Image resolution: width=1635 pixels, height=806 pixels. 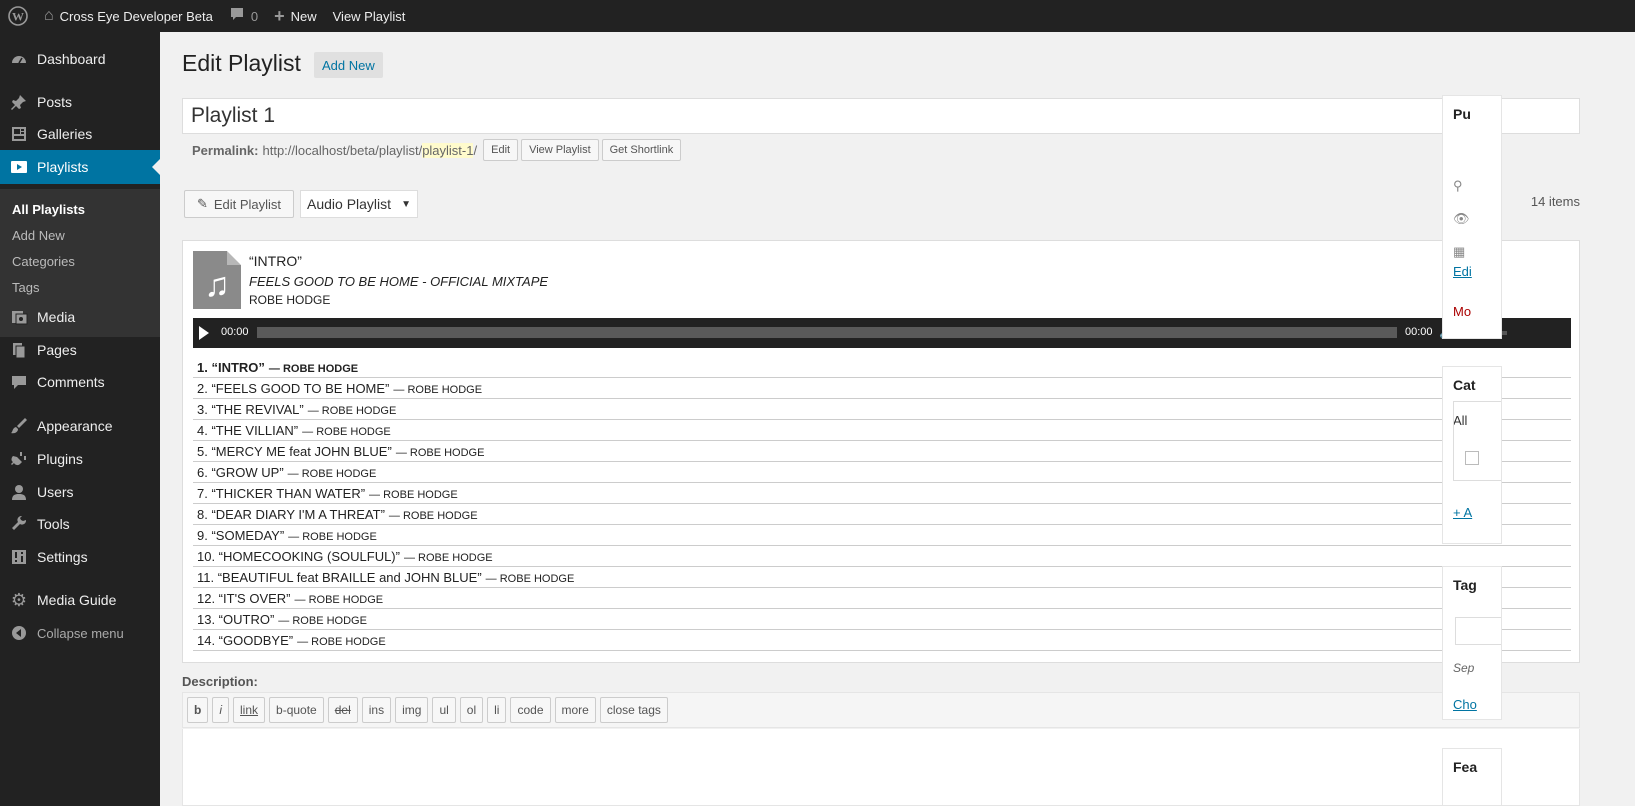 I want to click on track-item: 13. “OUTRO” — ROBE HODGE, so click(x=882, y=619).